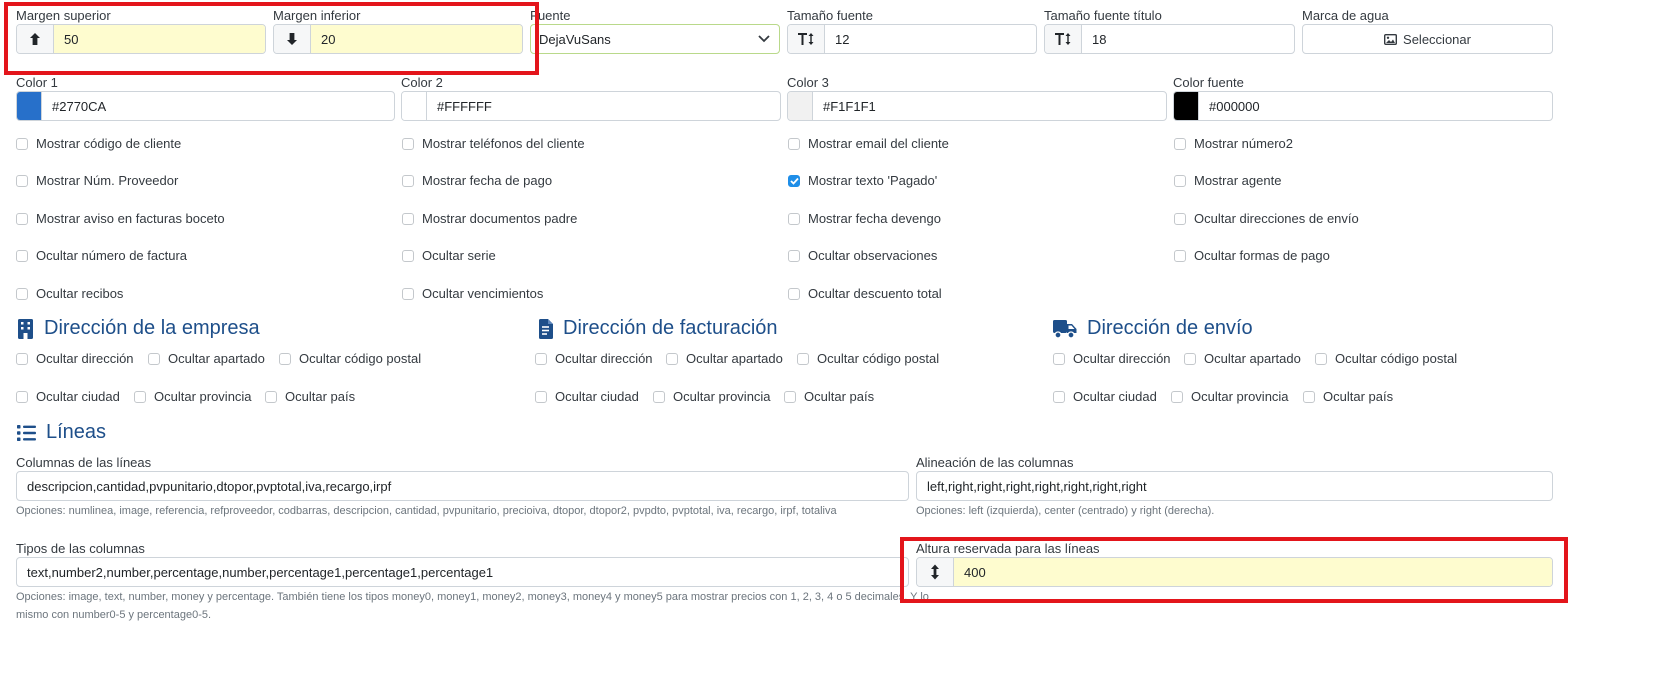 This screenshot has width=1674, height=685. What do you see at coordinates (865, 293) in the screenshot?
I see `option-checkbox: Ocultar descuento total` at bounding box center [865, 293].